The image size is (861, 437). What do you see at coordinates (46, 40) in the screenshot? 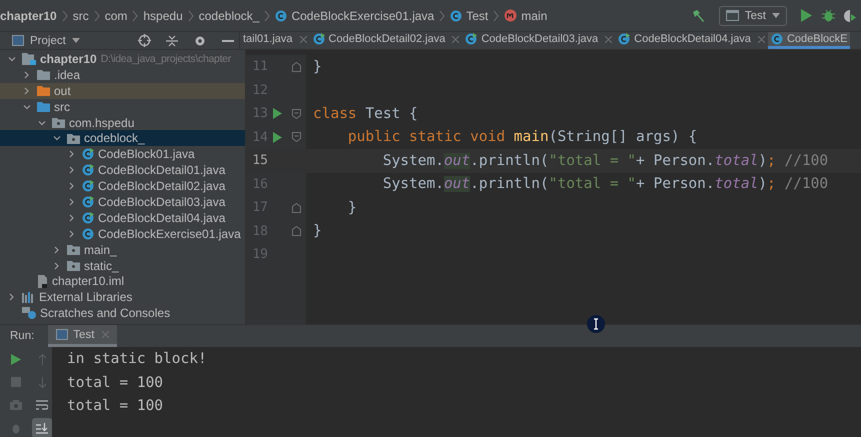
I see `project-view-dropdown: Project` at bounding box center [46, 40].